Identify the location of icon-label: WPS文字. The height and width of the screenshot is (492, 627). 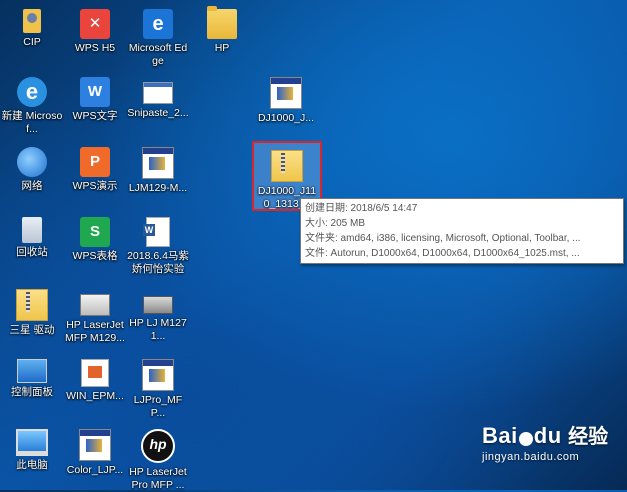
(95, 116).